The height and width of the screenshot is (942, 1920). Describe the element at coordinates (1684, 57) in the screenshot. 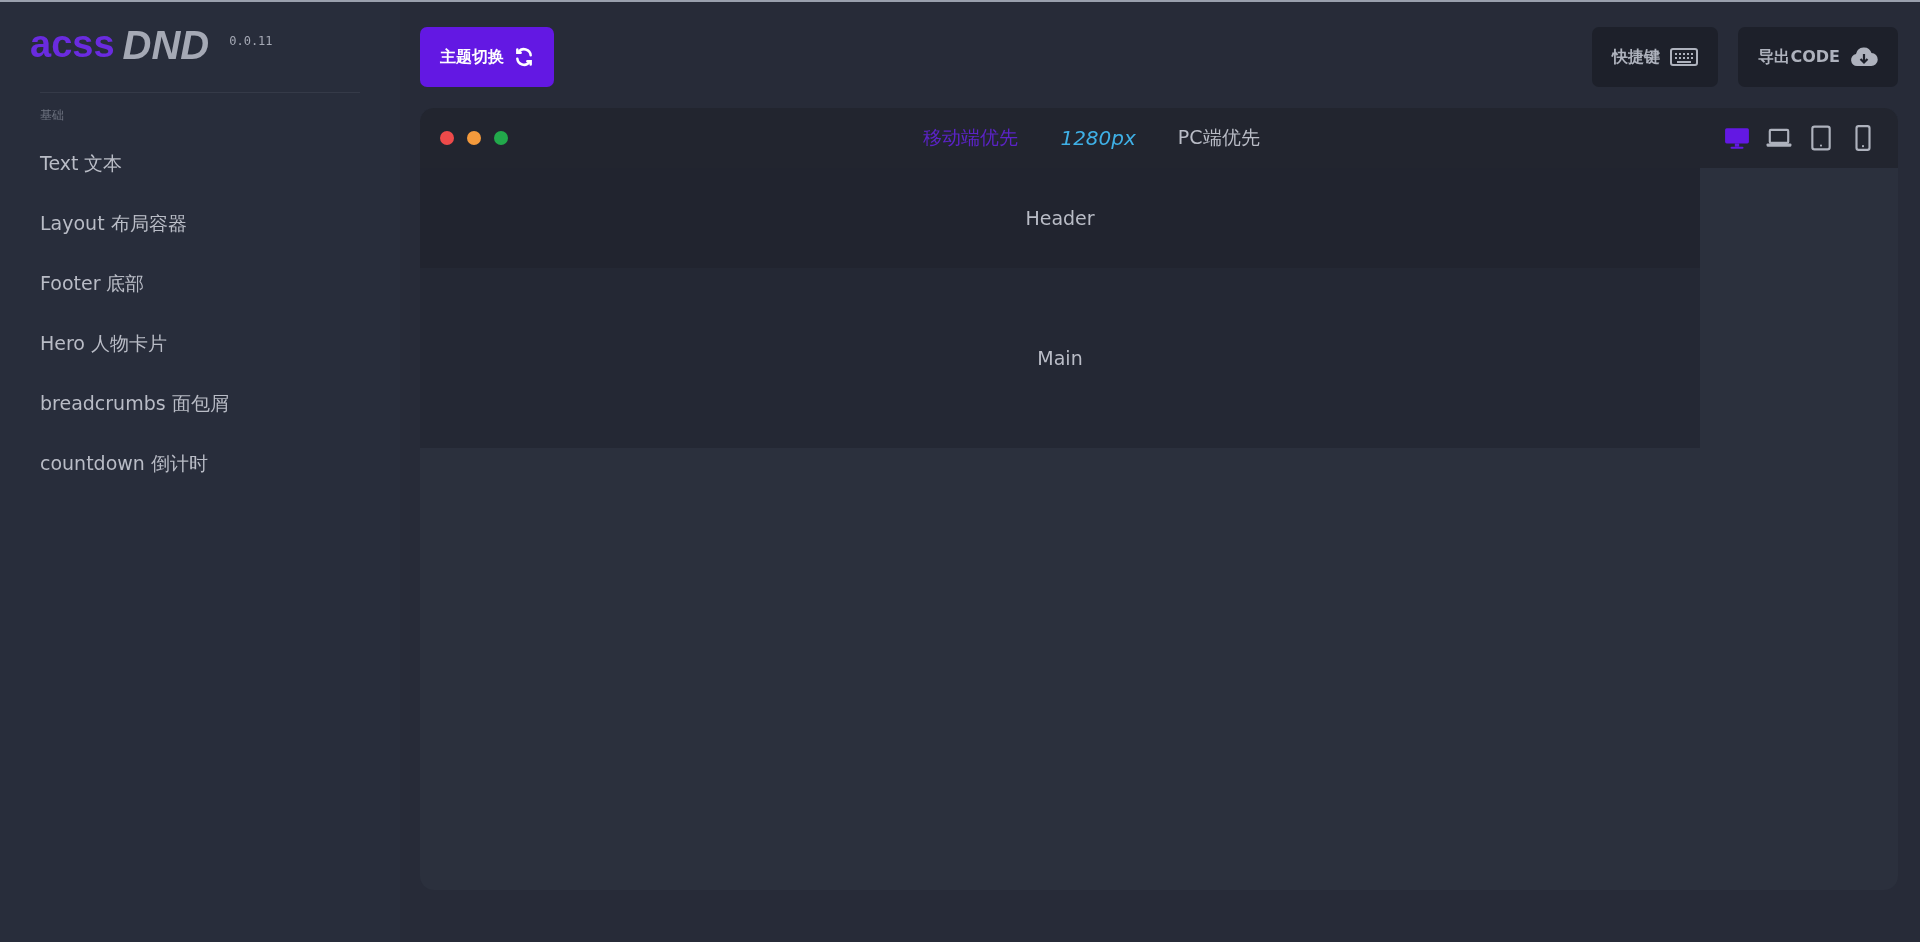

I see `keyboard-icon` at that location.